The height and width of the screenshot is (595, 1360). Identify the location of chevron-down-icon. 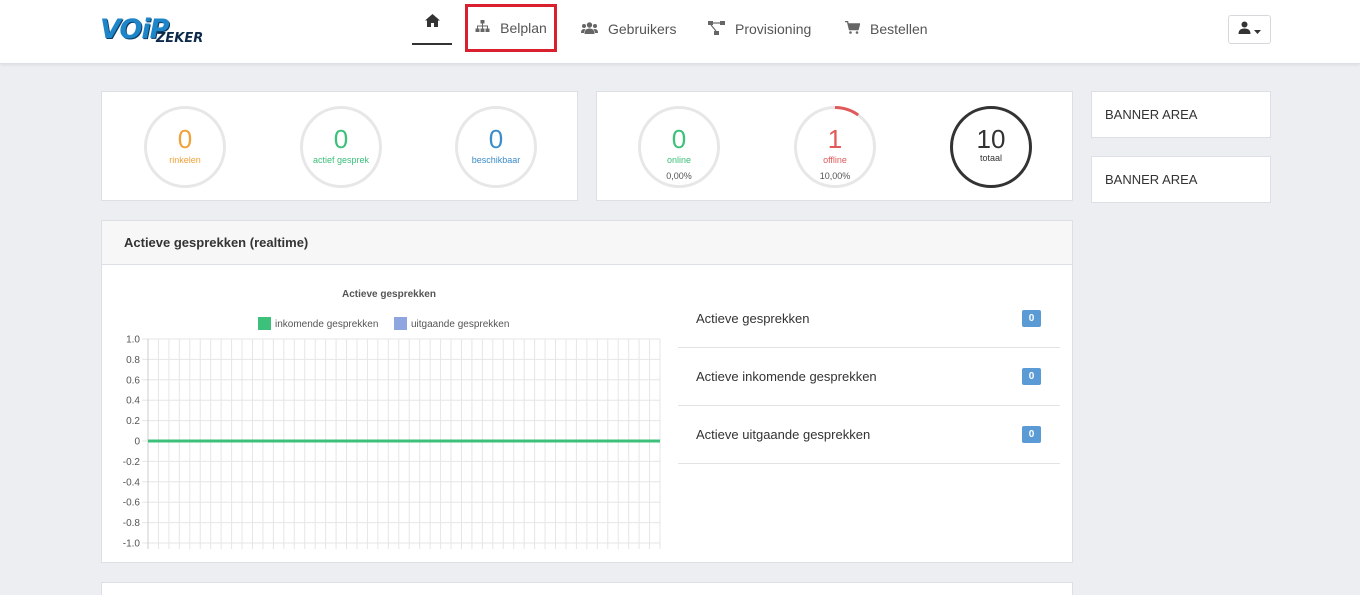
(1257, 30).